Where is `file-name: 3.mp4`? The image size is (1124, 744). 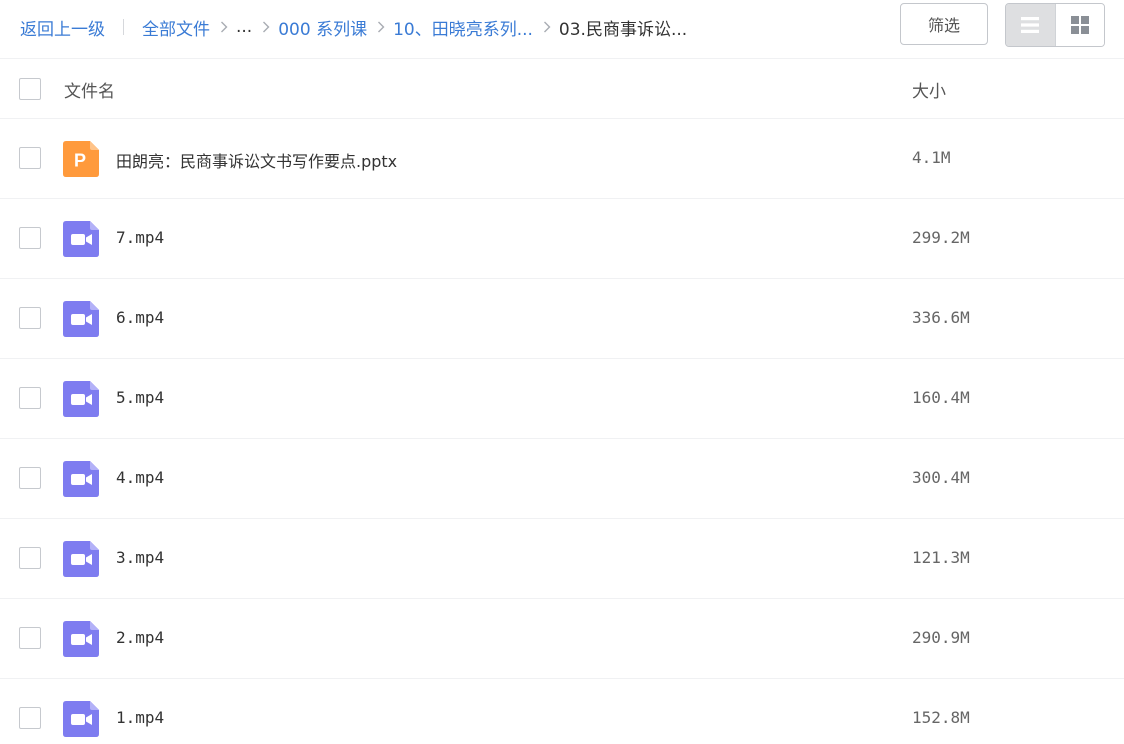 file-name: 3.mp4 is located at coordinates (140, 557).